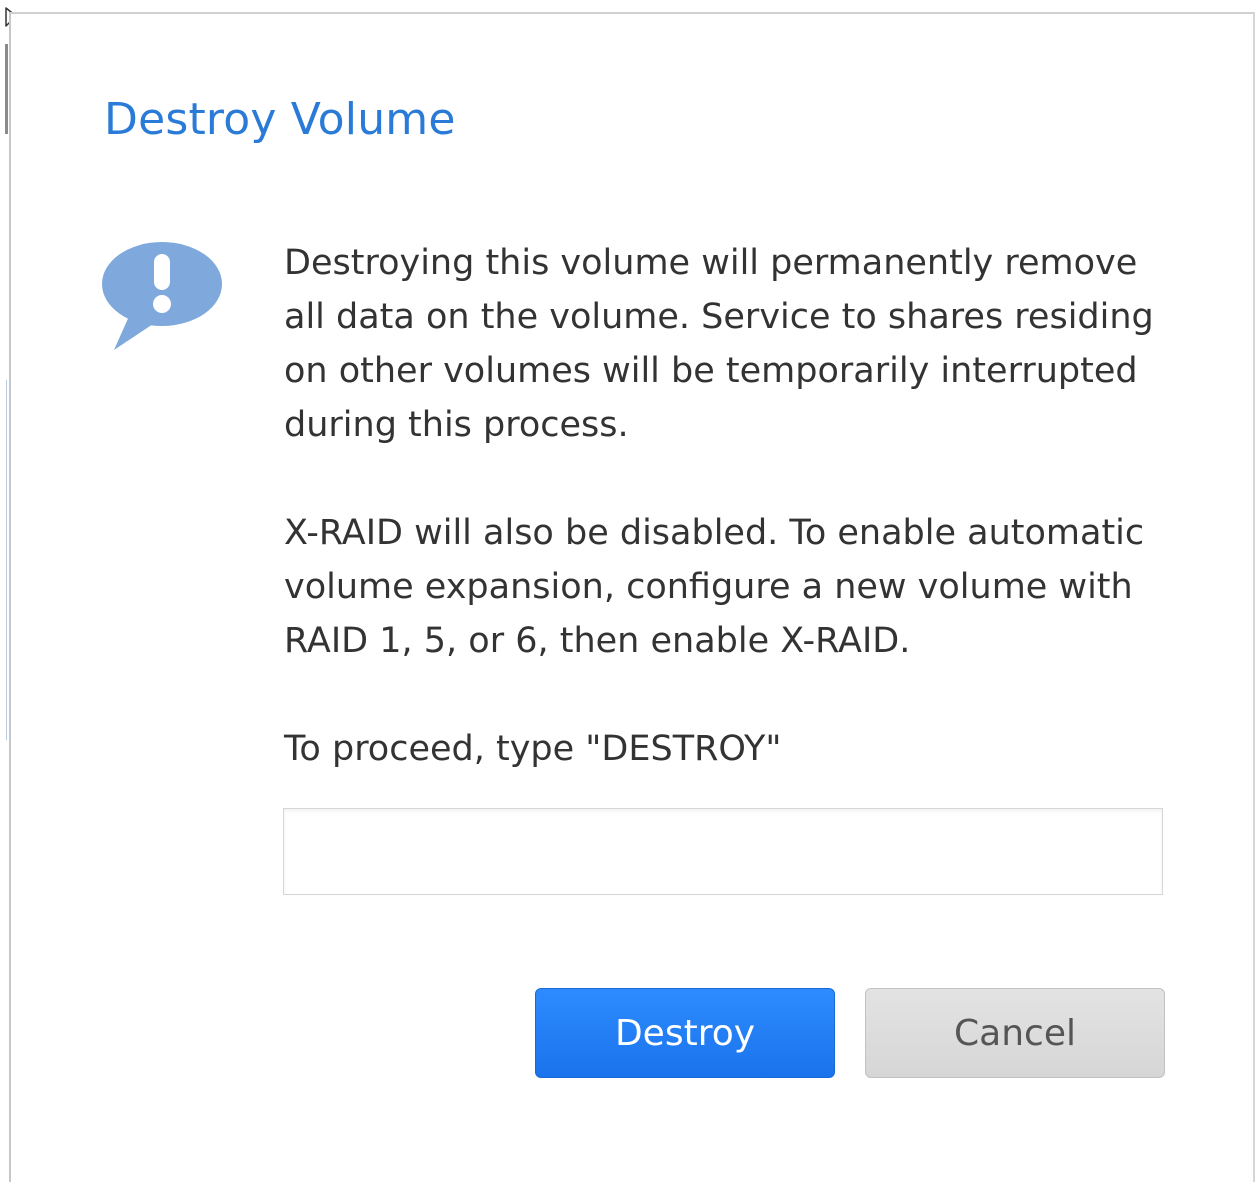 This screenshot has height=1182, width=1259. Describe the element at coordinates (723, 851) in the screenshot. I see `confirm-destroy-input` at that location.